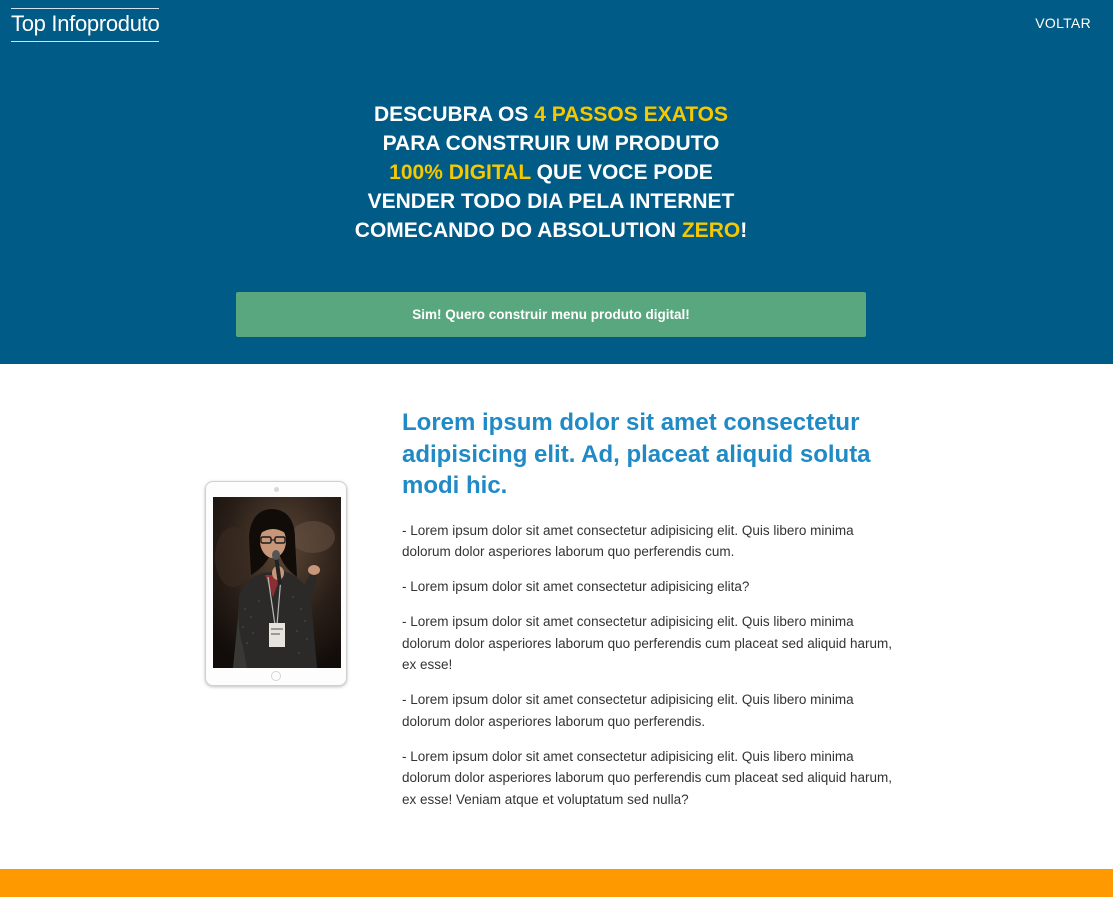 The height and width of the screenshot is (897, 1113). I want to click on headline-text: DESCUBRA OS, so click(454, 114).